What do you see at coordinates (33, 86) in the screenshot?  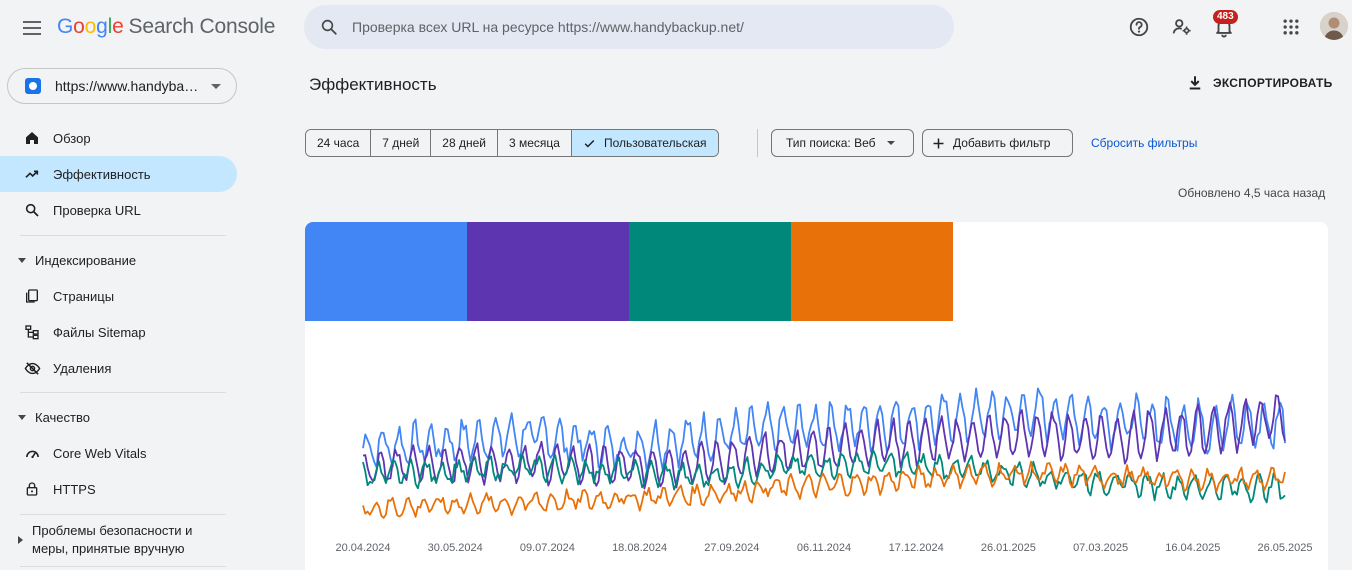 I see `site-favicon-icon` at bounding box center [33, 86].